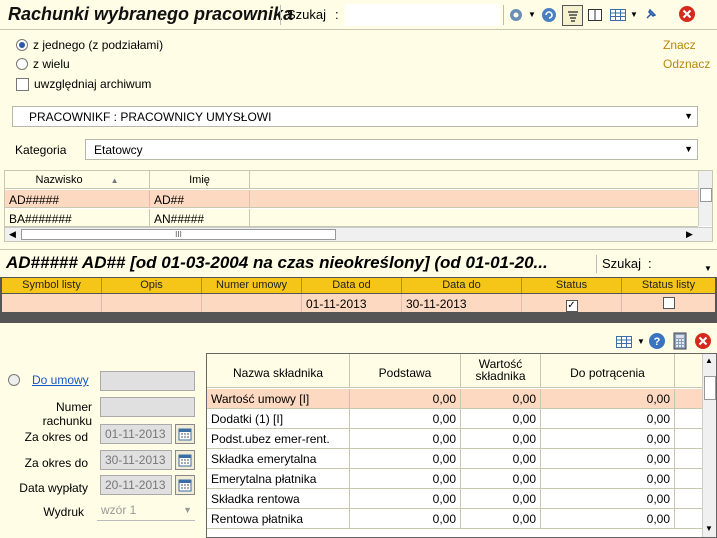 This screenshot has width=717, height=538. I want to click on col-header-data-do: Data do, so click(462, 285).